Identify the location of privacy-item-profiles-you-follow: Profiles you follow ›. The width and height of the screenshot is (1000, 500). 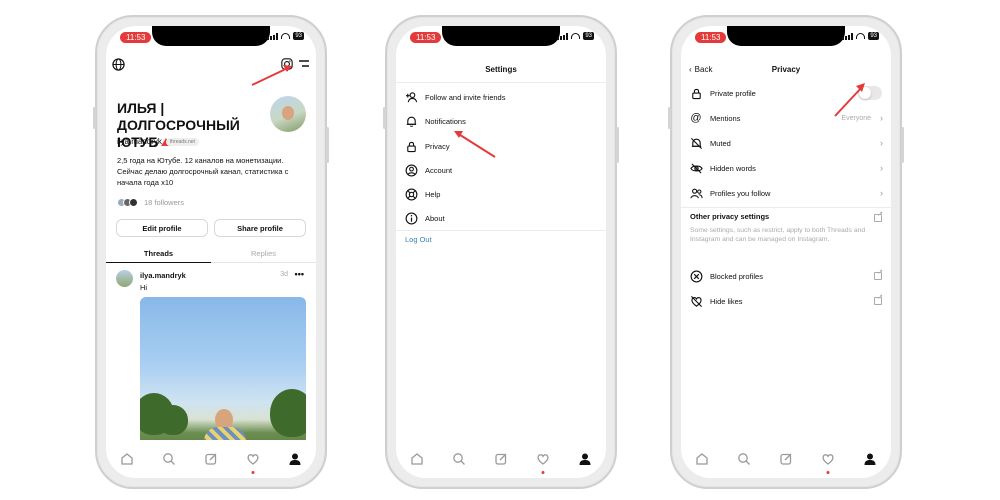
(786, 193).